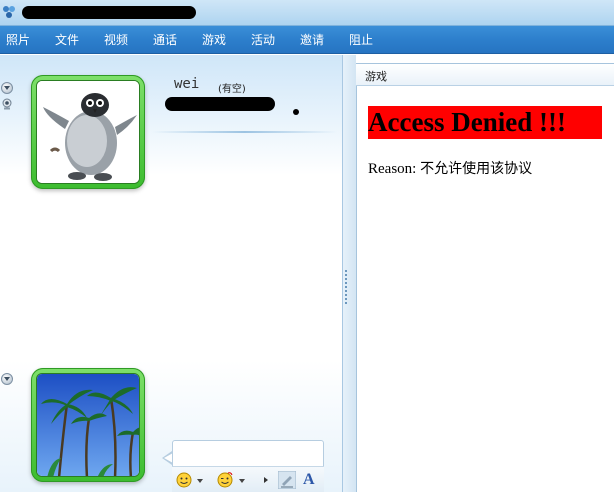 Image resolution: width=614 pixels, height=492 pixels. I want to click on penguin-icon, so click(88, 132).